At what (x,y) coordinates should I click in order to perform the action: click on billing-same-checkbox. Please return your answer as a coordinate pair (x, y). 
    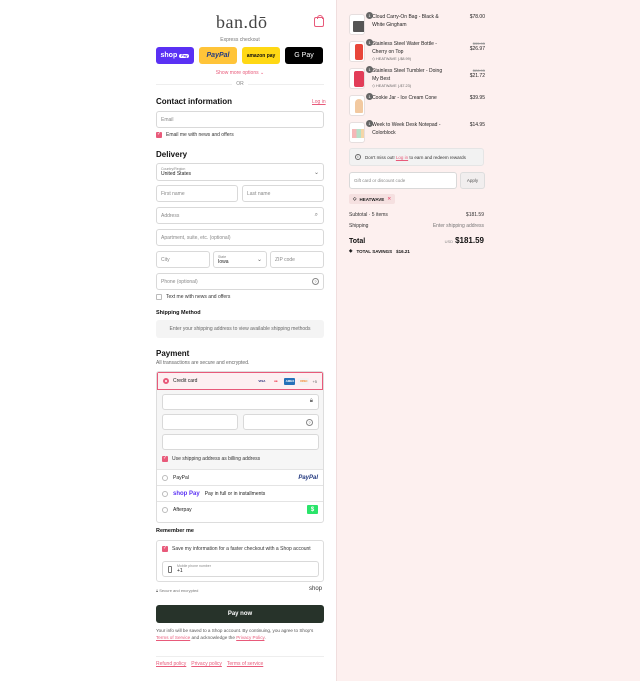
    Looking at the image, I should click on (165, 458).